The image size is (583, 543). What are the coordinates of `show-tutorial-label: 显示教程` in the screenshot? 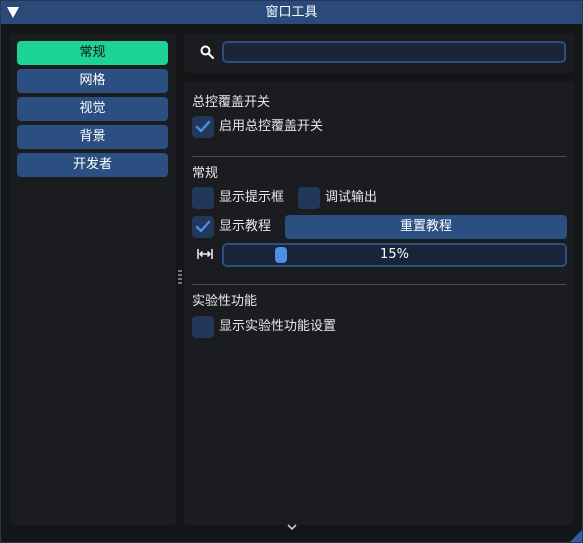 It's located at (245, 226).